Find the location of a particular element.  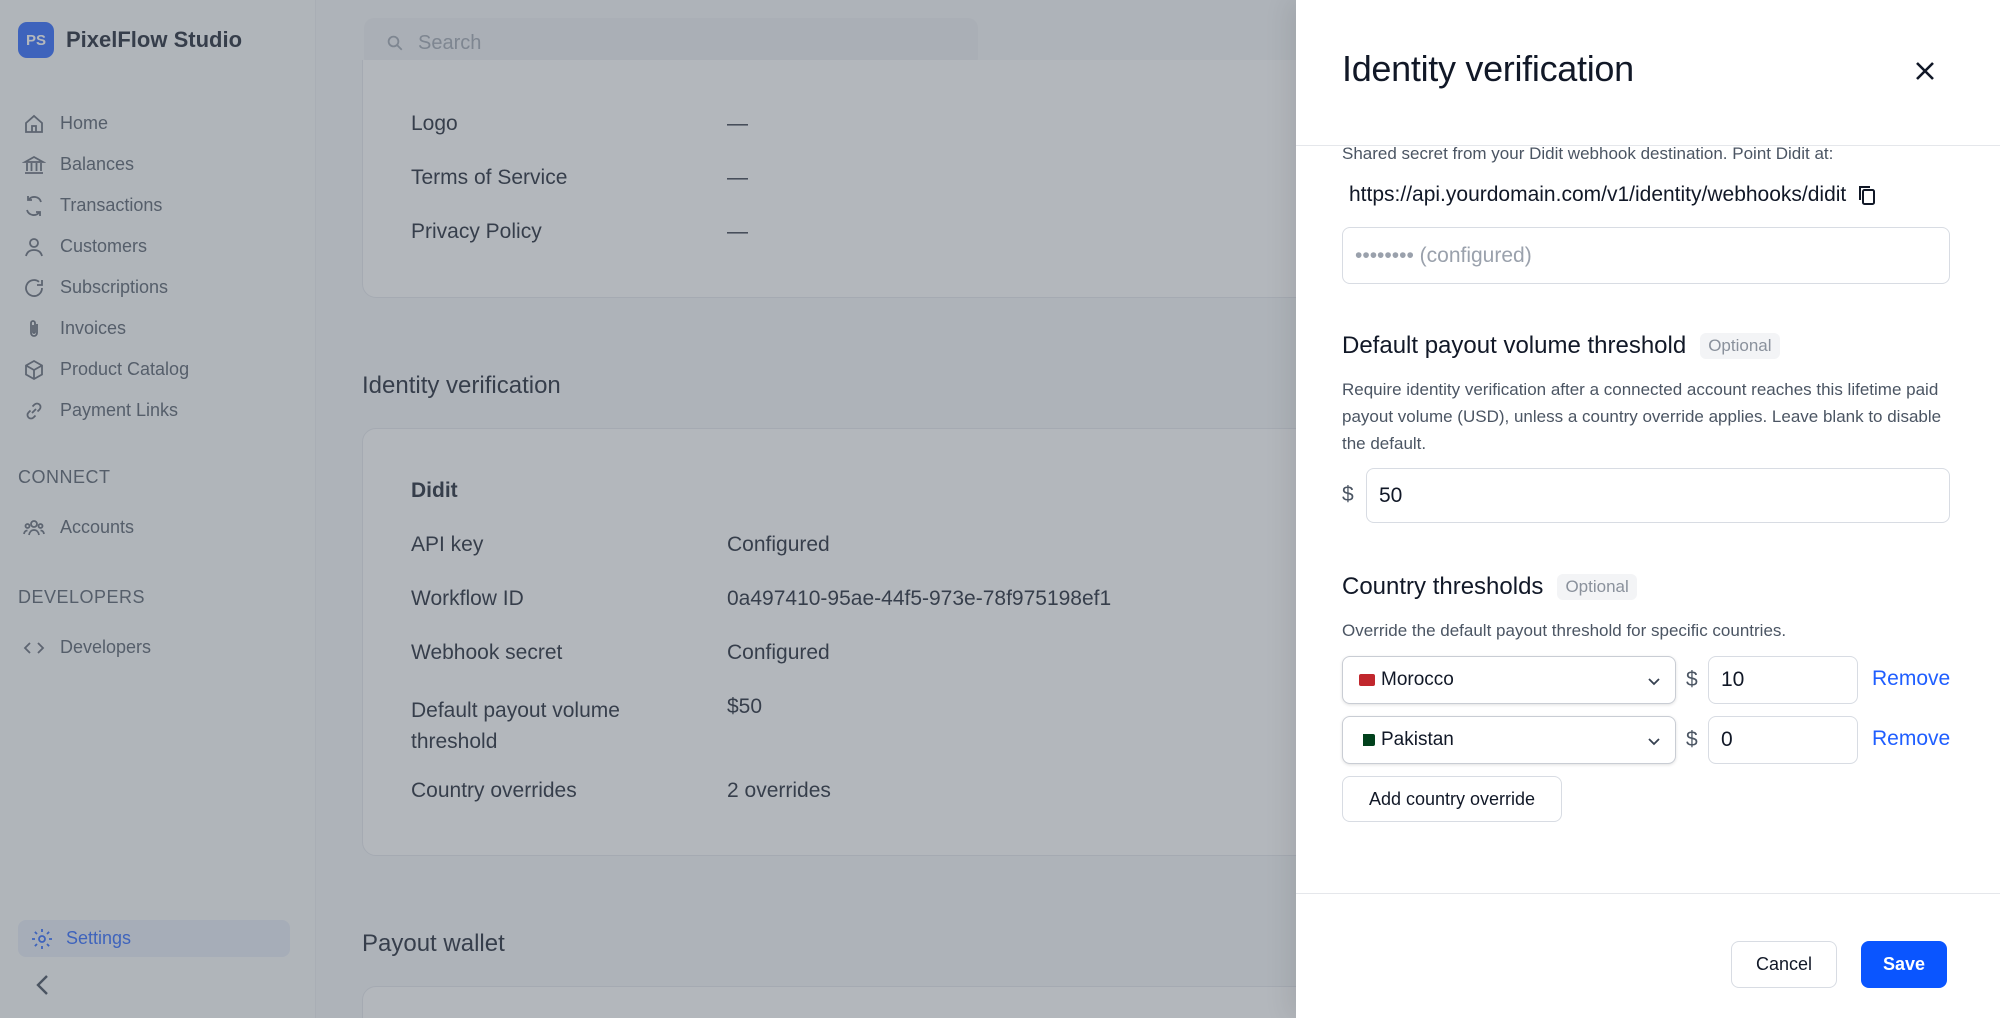

country-select-value: Pakistan is located at coordinates (1417, 739).